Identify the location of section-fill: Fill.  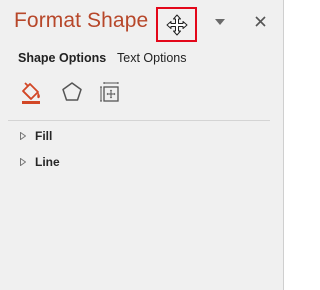
(36, 136).